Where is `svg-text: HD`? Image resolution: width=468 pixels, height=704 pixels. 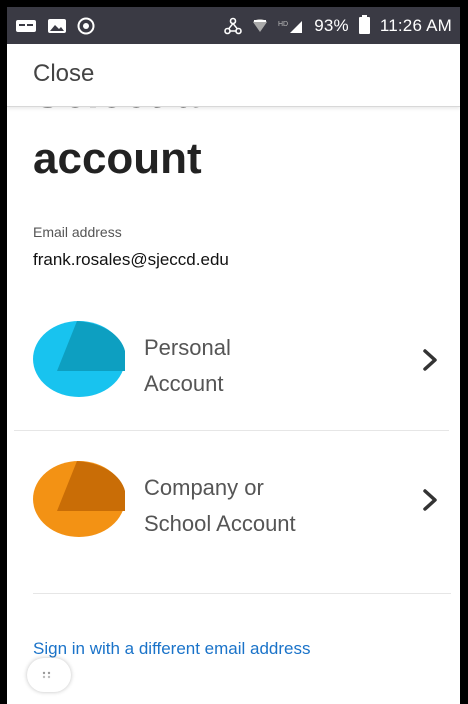 svg-text: HD is located at coordinates (283, 24).